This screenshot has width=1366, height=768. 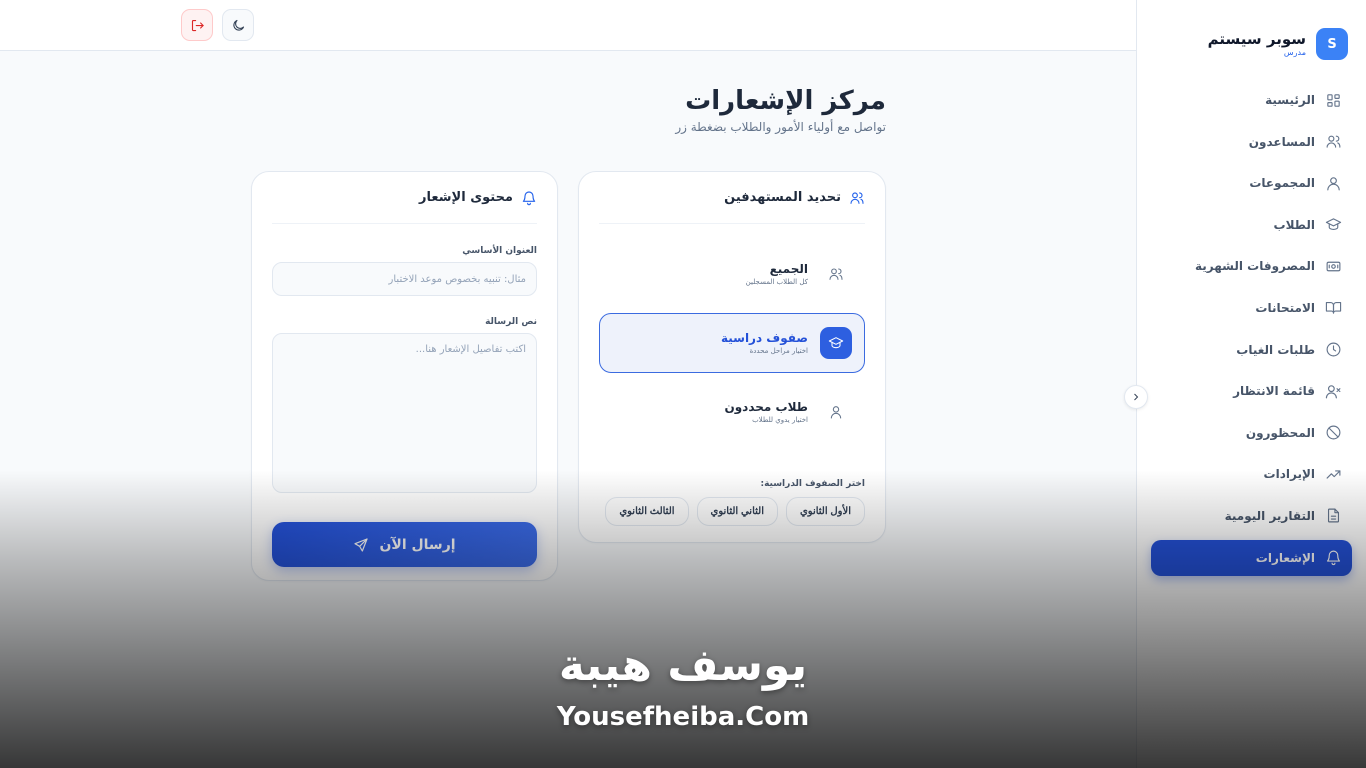 I want to click on target-option-grades: صفوف دراسية اختيار مراحل محددة, so click(x=732, y=343).